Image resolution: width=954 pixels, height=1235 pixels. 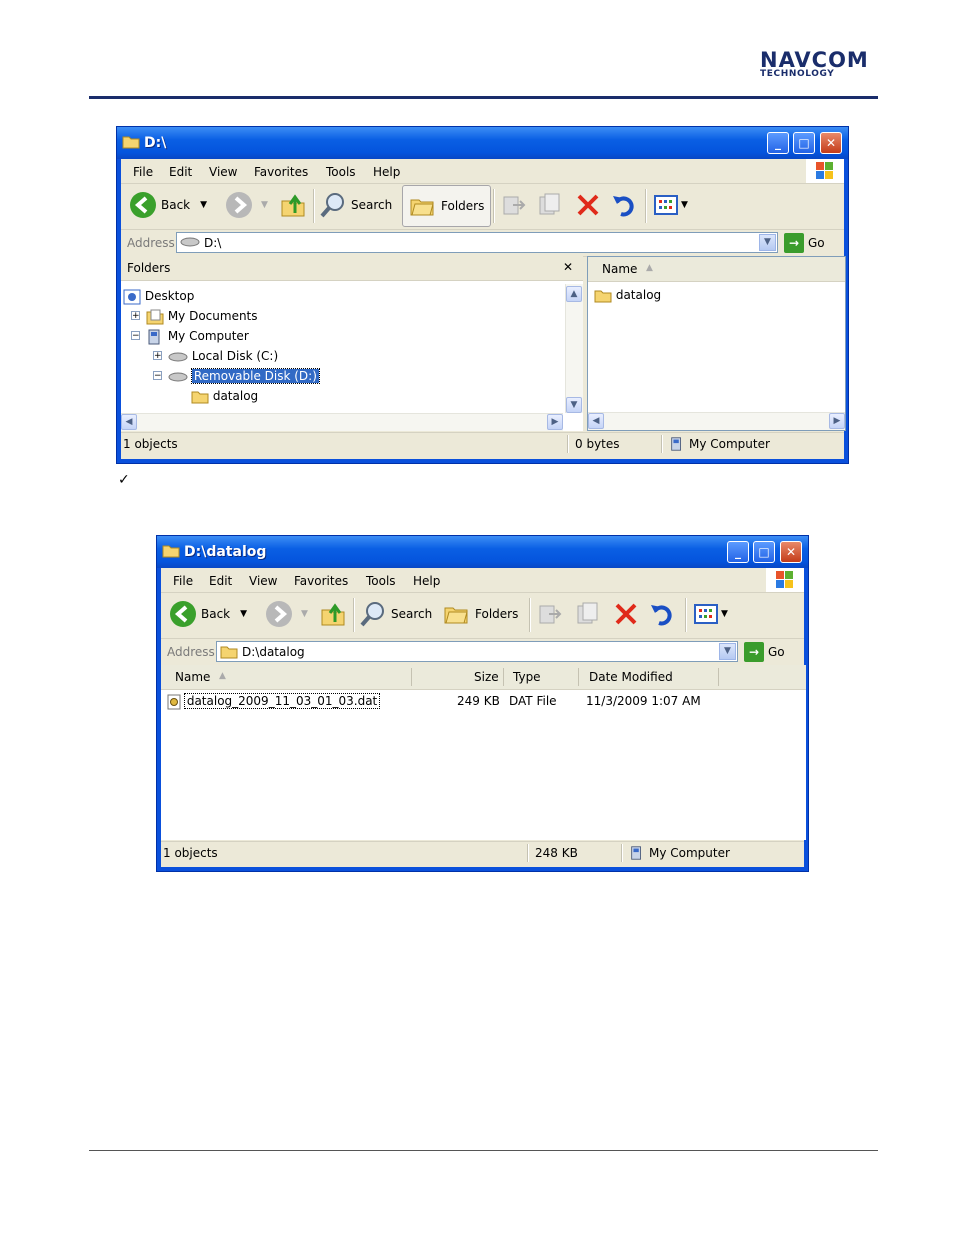 I want to click on toolbar-separator, so click(x=686, y=615).